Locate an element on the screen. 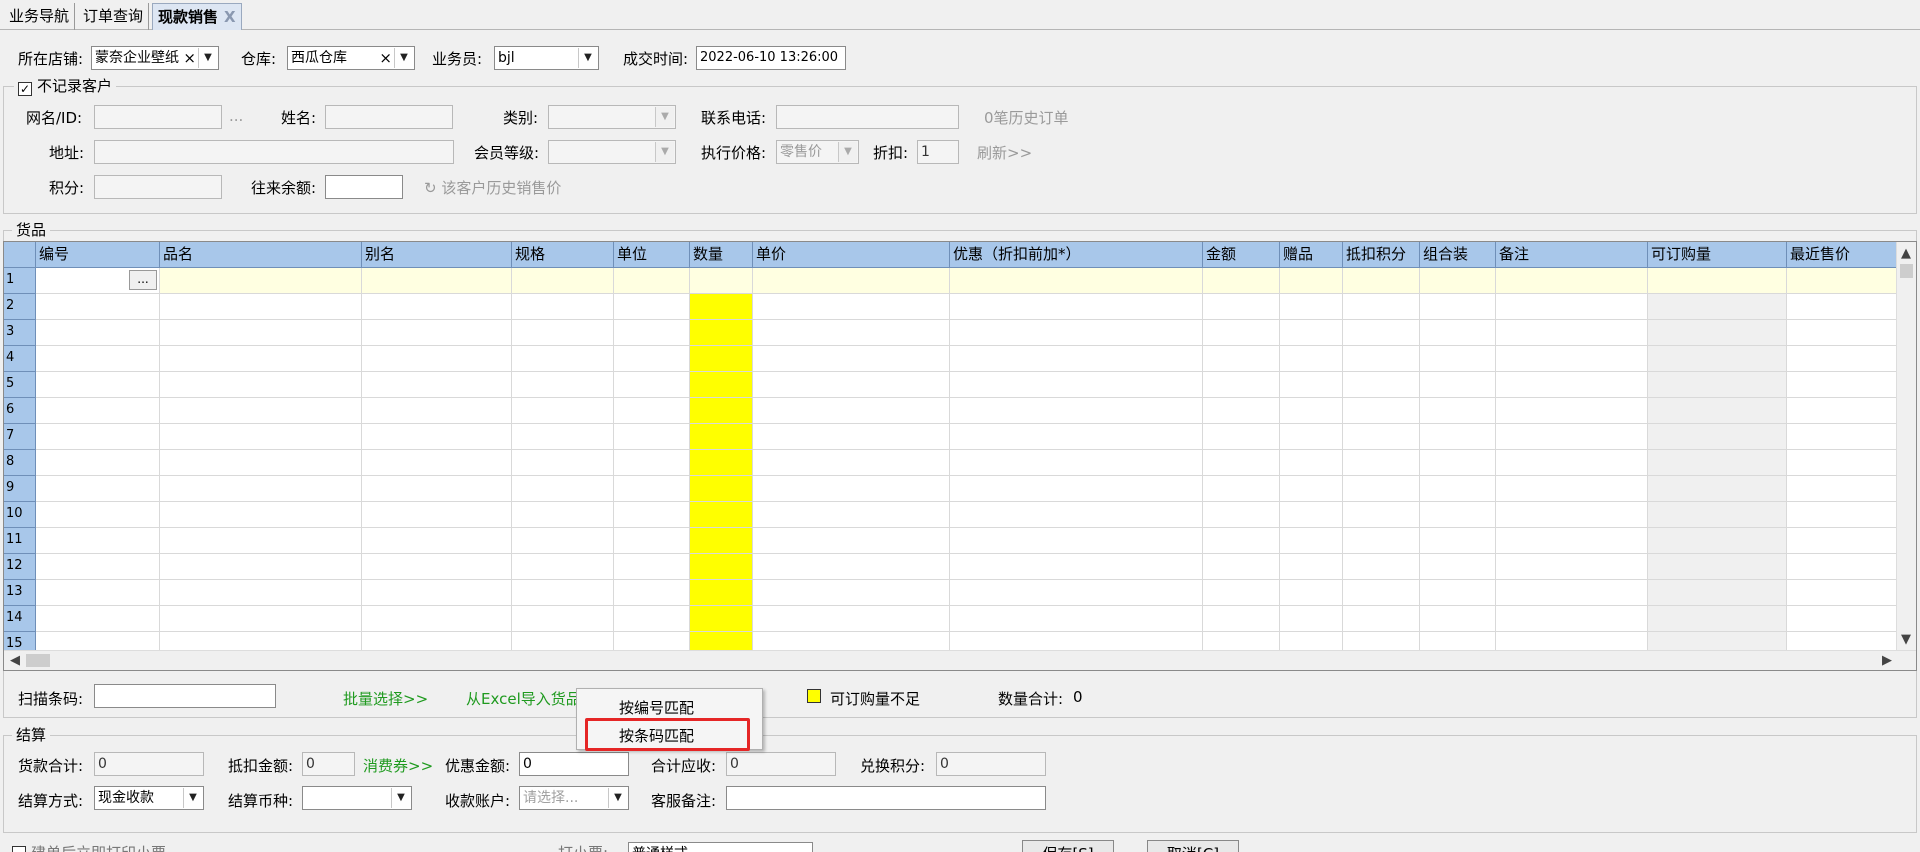 This screenshot has width=1920, height=852. category-select: ▼ is located at coordinates (612, 117).